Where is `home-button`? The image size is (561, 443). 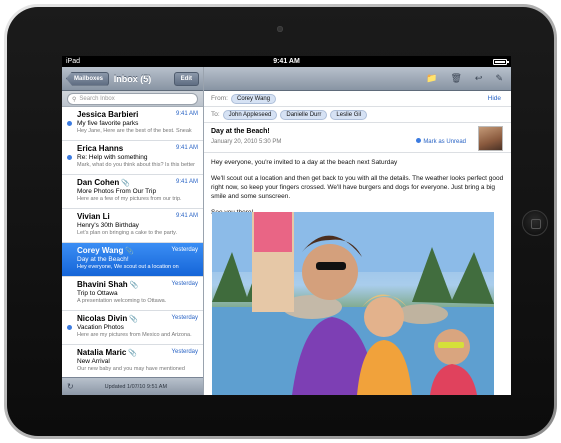 home-button is located at coordinates (535, 223).